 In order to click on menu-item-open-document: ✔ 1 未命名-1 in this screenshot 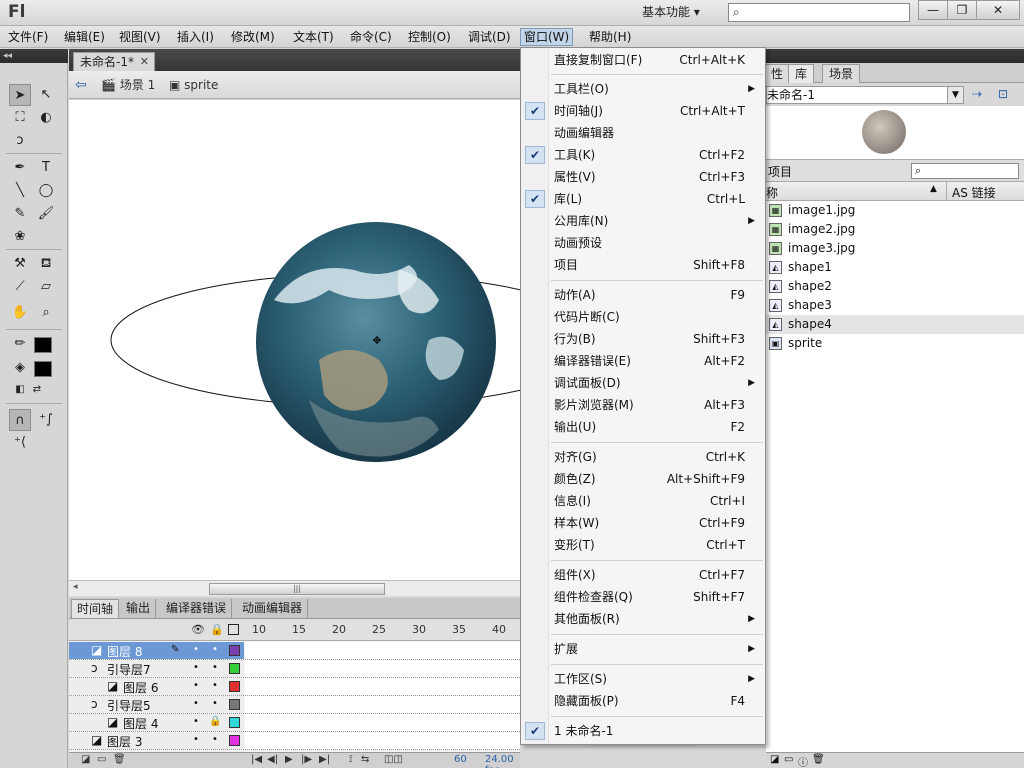, I will do `click(643, 731)`.